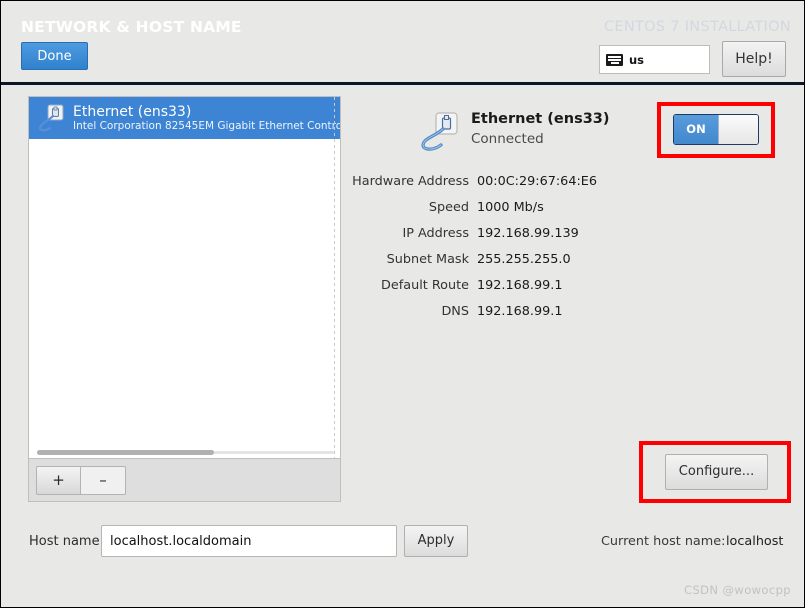 This screenshot has height=608, width=805. What do you see at coordinates (697, 27) in the screenshot?
I see `installation-label: CENTOS 7 INSTALLATION` at bounding box center [697, 27].